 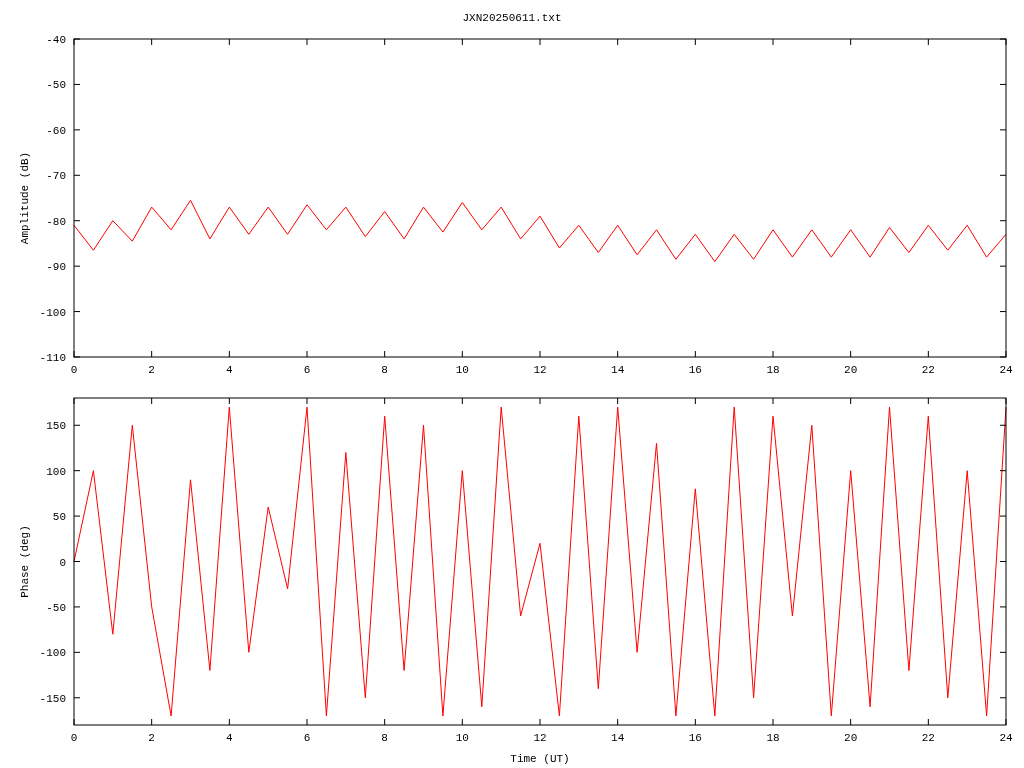 What do you see at coordinates (56, 426) in the screenshot?
I see `y-tick-label: 150` at bounding box center [56, 426].